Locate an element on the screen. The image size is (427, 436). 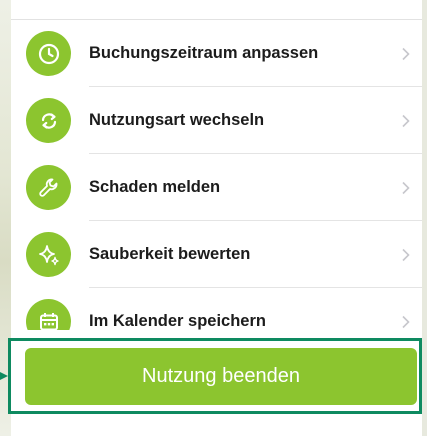
wrench-icon is located at coordinates (48, 187).